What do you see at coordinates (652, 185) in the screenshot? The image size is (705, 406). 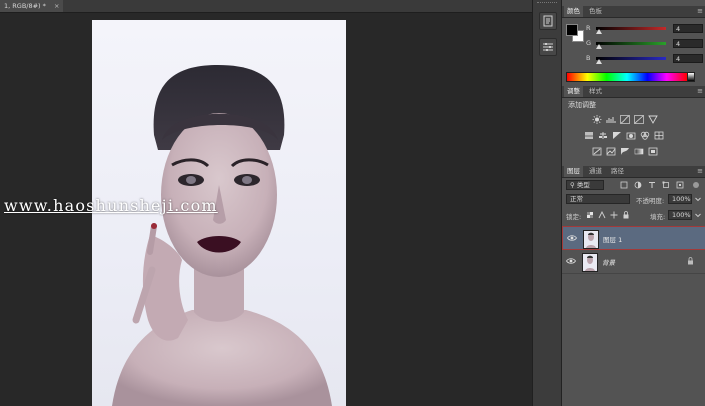 I see `filter-type-icon` at bounding box center [652, 185].